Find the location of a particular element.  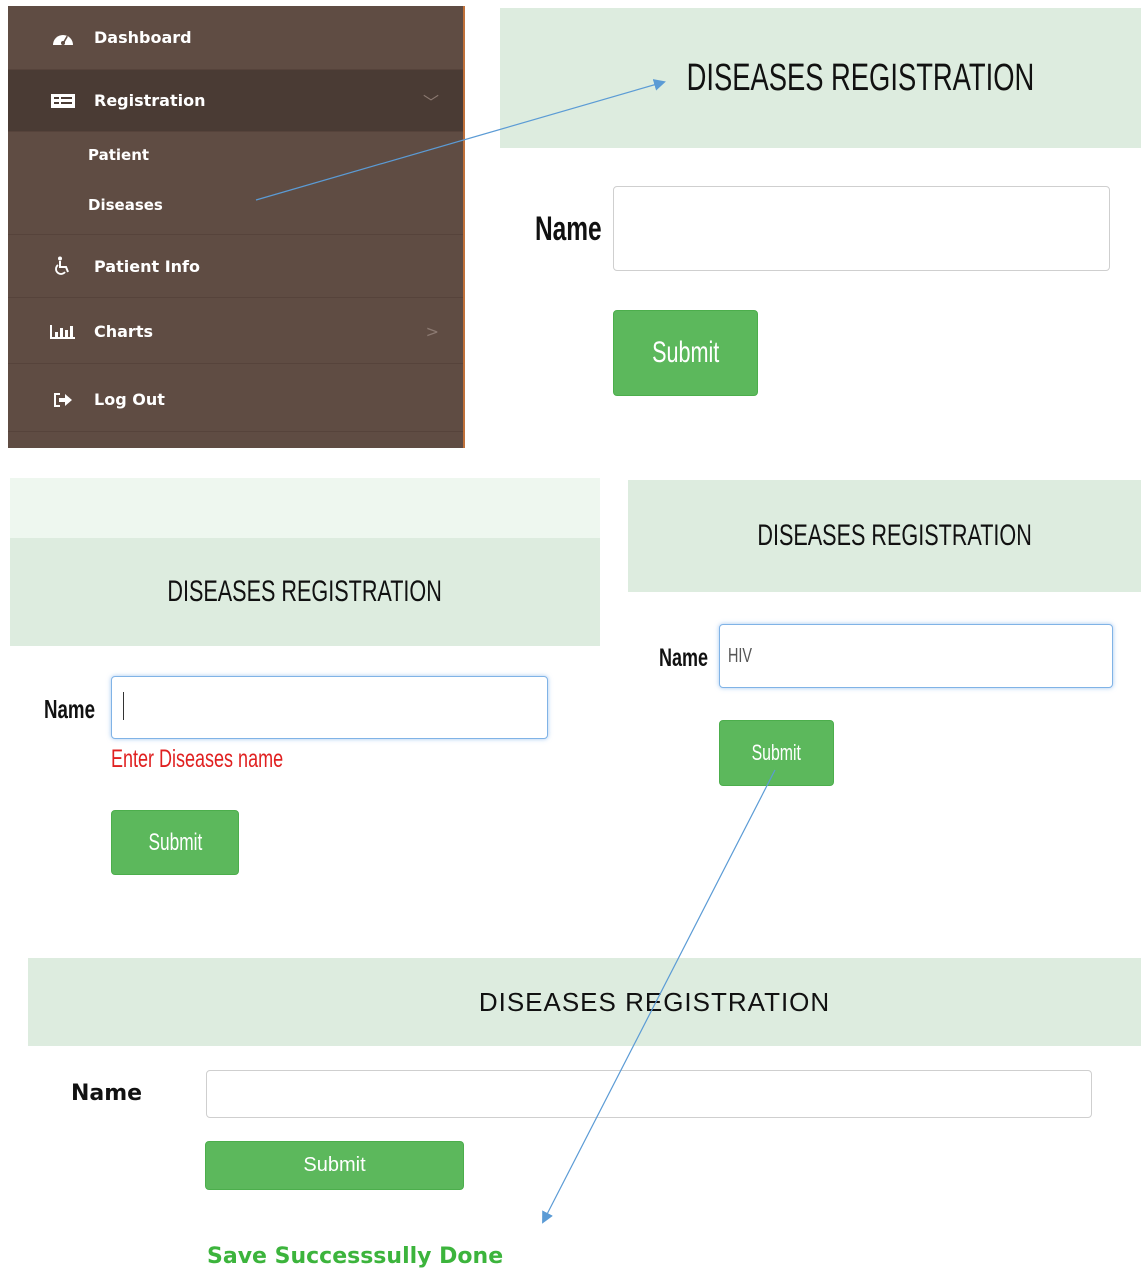

sidebar-item-label: Charts is located at coordinates (123, 331).